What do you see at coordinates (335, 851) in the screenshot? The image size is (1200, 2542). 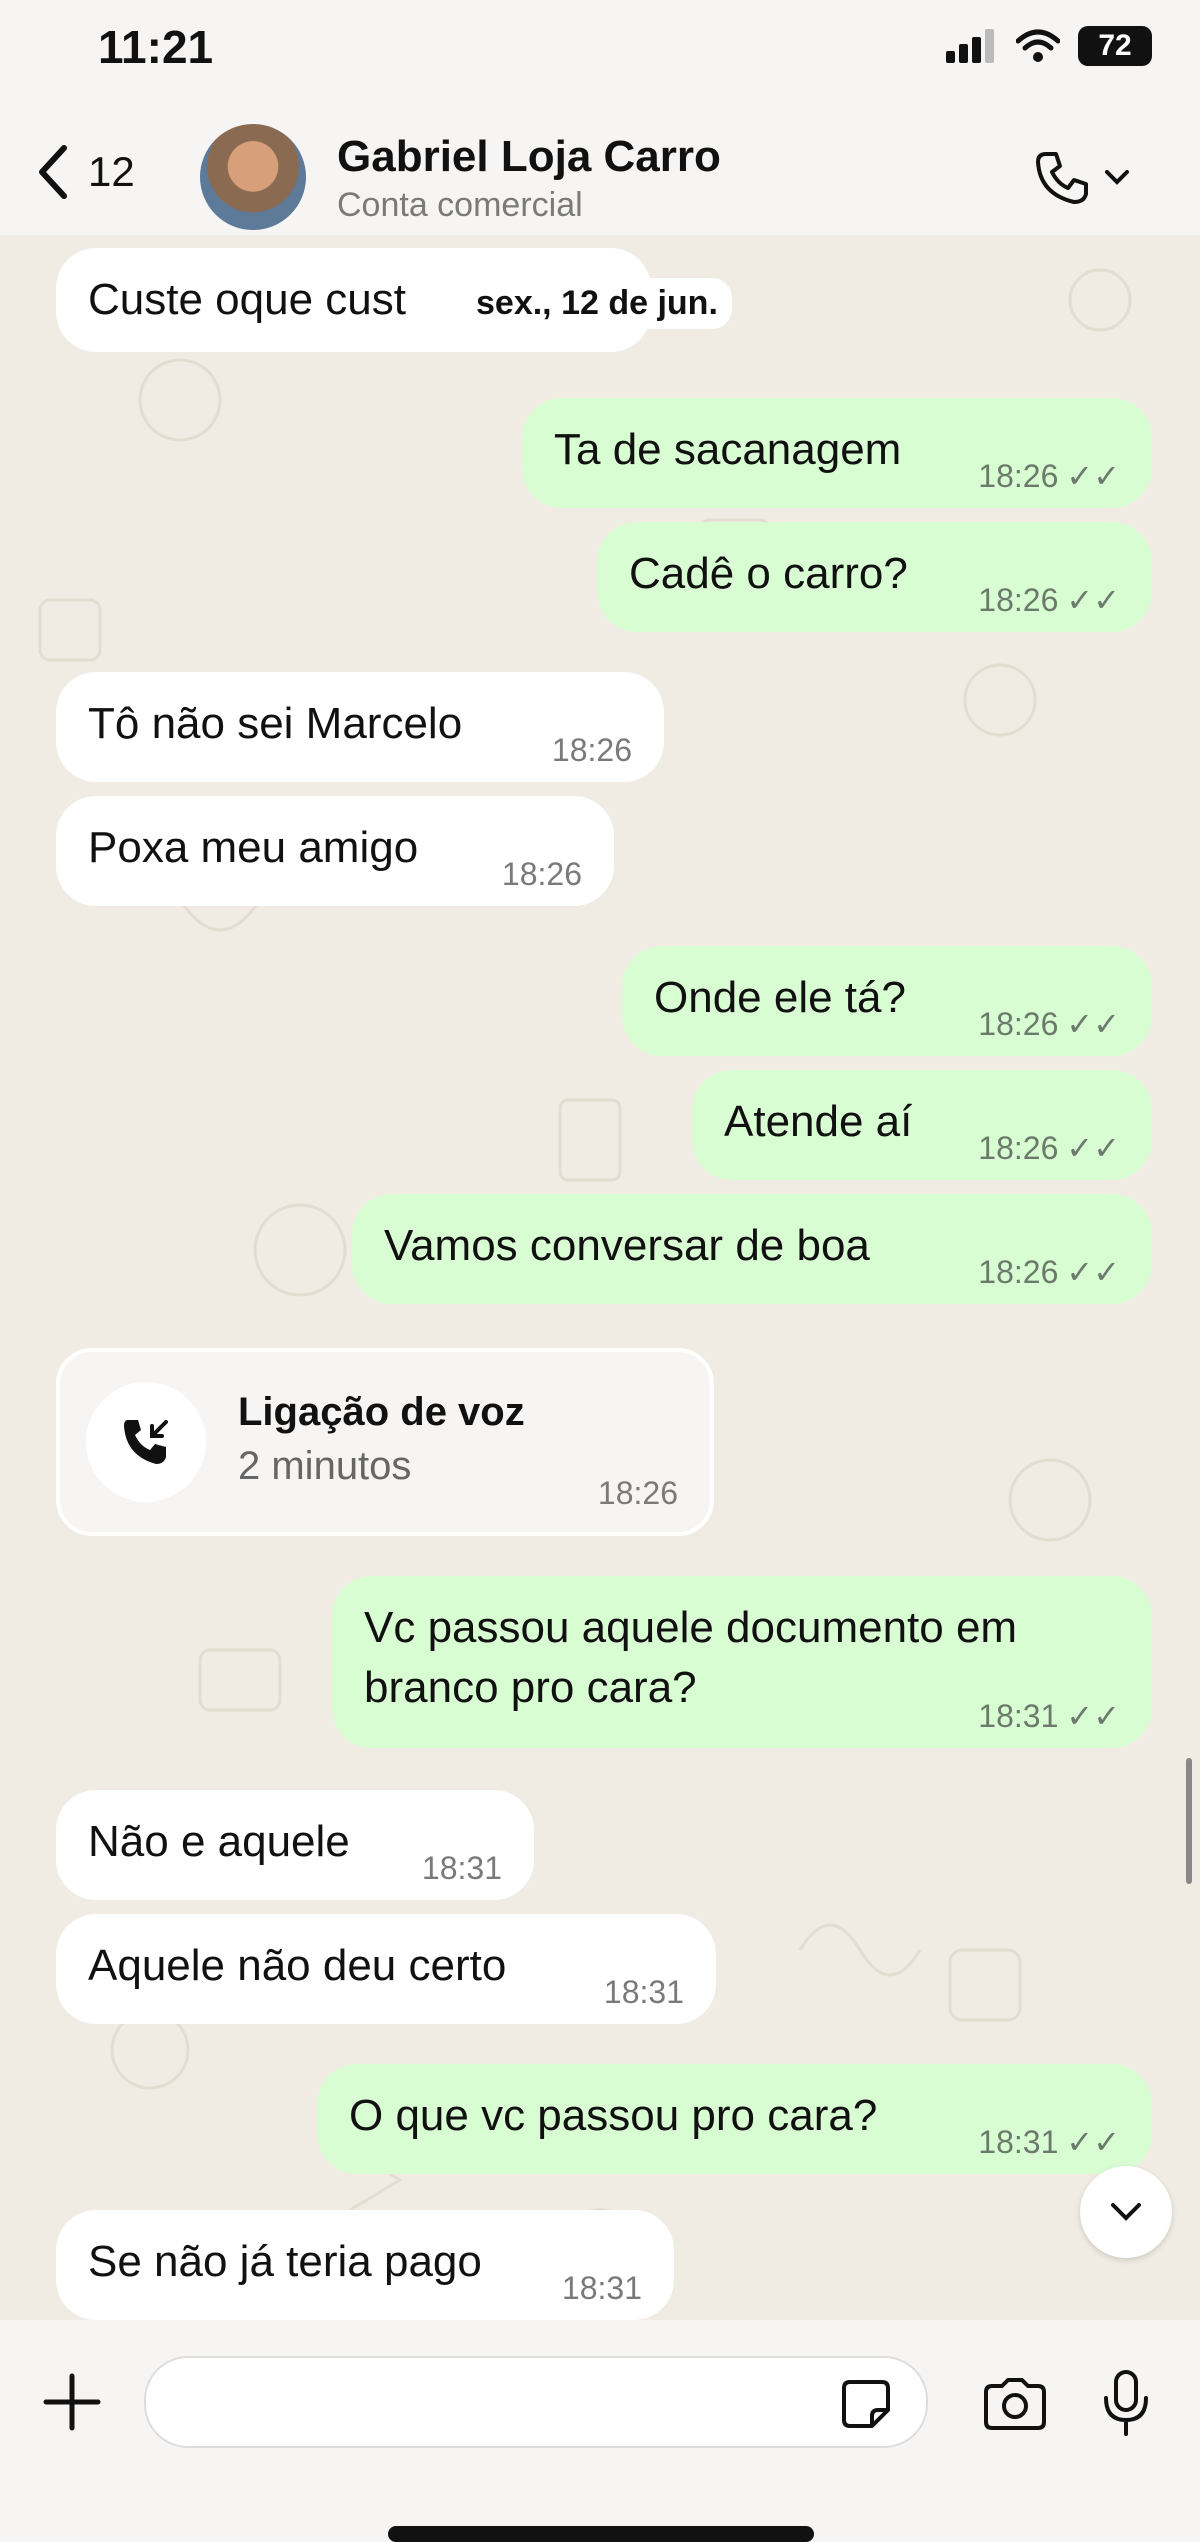 I see `message-bubble: Poxa meu amigo 18:26` at bounding box center [335, 851].